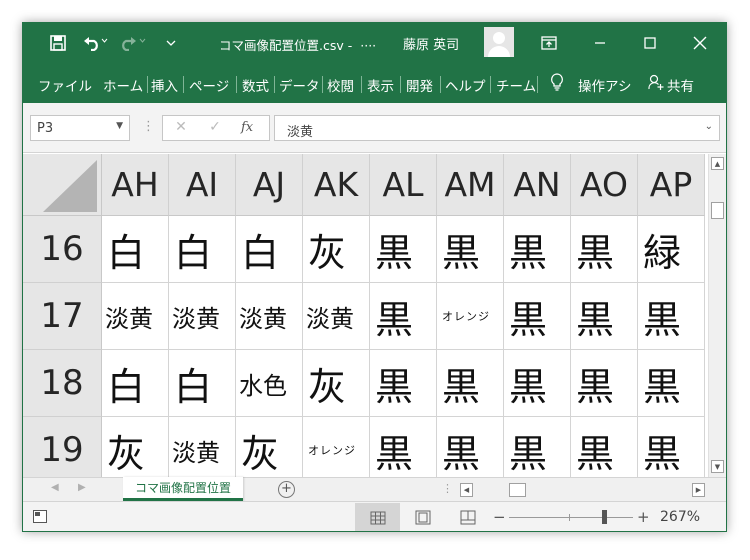  What do you see at coordinates (58, 43) in the screenshot?
I see `save-icon` at bounding box center [58, 43].